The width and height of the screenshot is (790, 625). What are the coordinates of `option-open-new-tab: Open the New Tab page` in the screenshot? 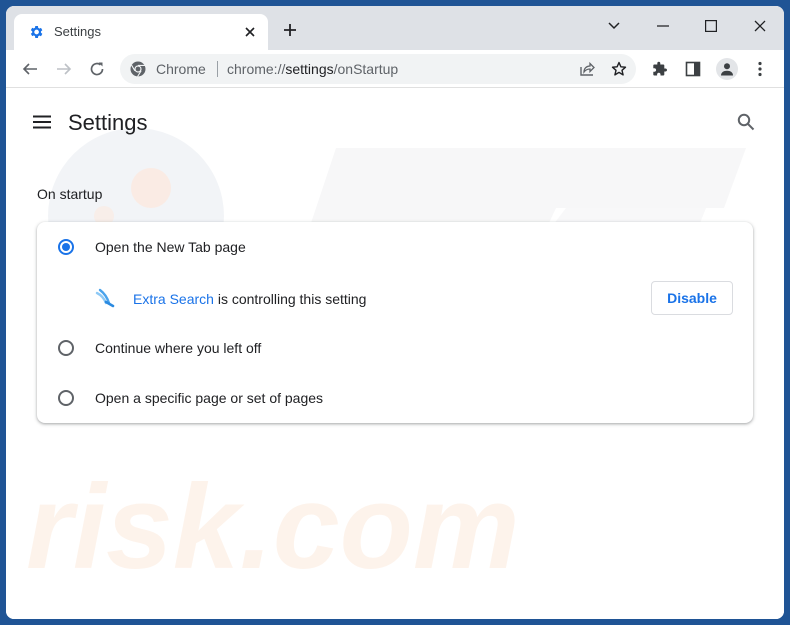 It's located at (395, 247).